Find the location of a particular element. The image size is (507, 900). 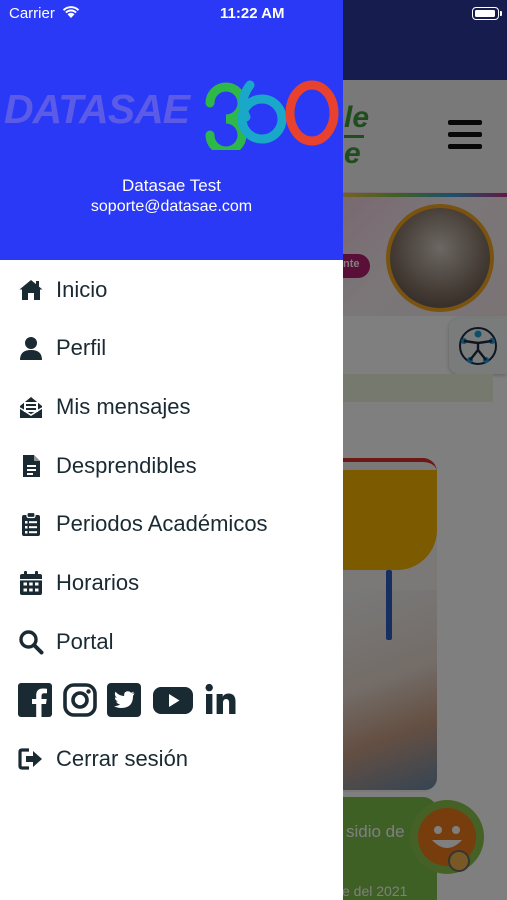

user-icon is located at coordinates (31, 348).